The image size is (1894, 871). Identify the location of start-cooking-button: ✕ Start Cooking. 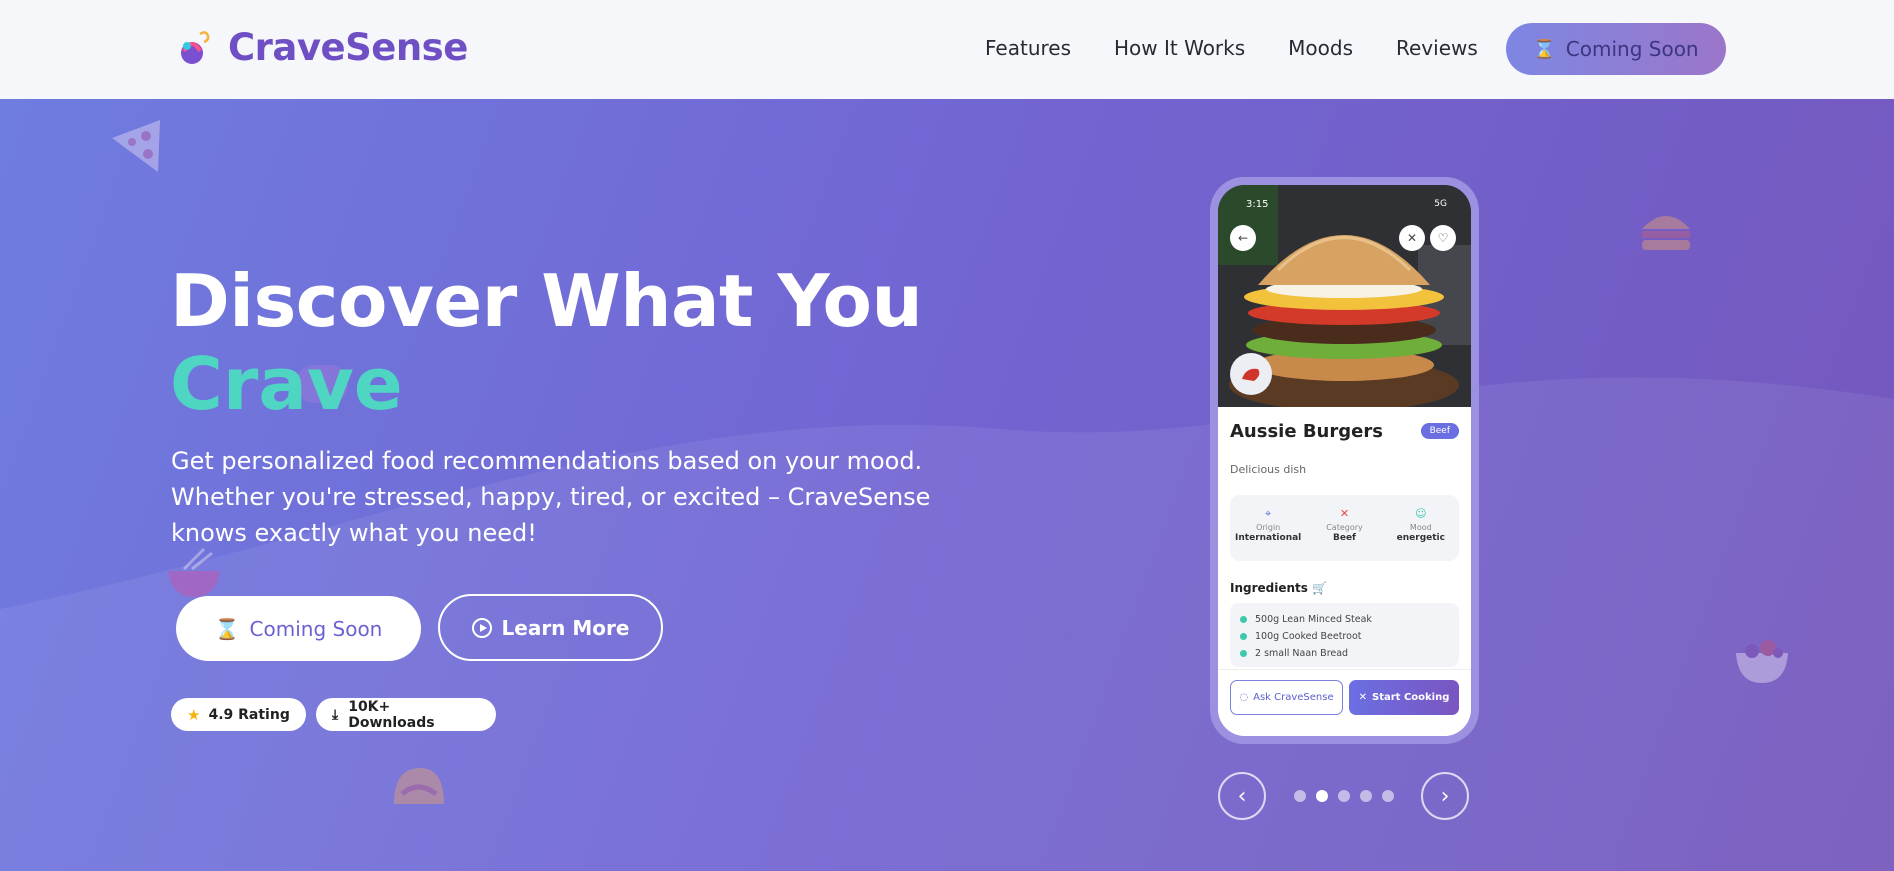
(1404, 697).